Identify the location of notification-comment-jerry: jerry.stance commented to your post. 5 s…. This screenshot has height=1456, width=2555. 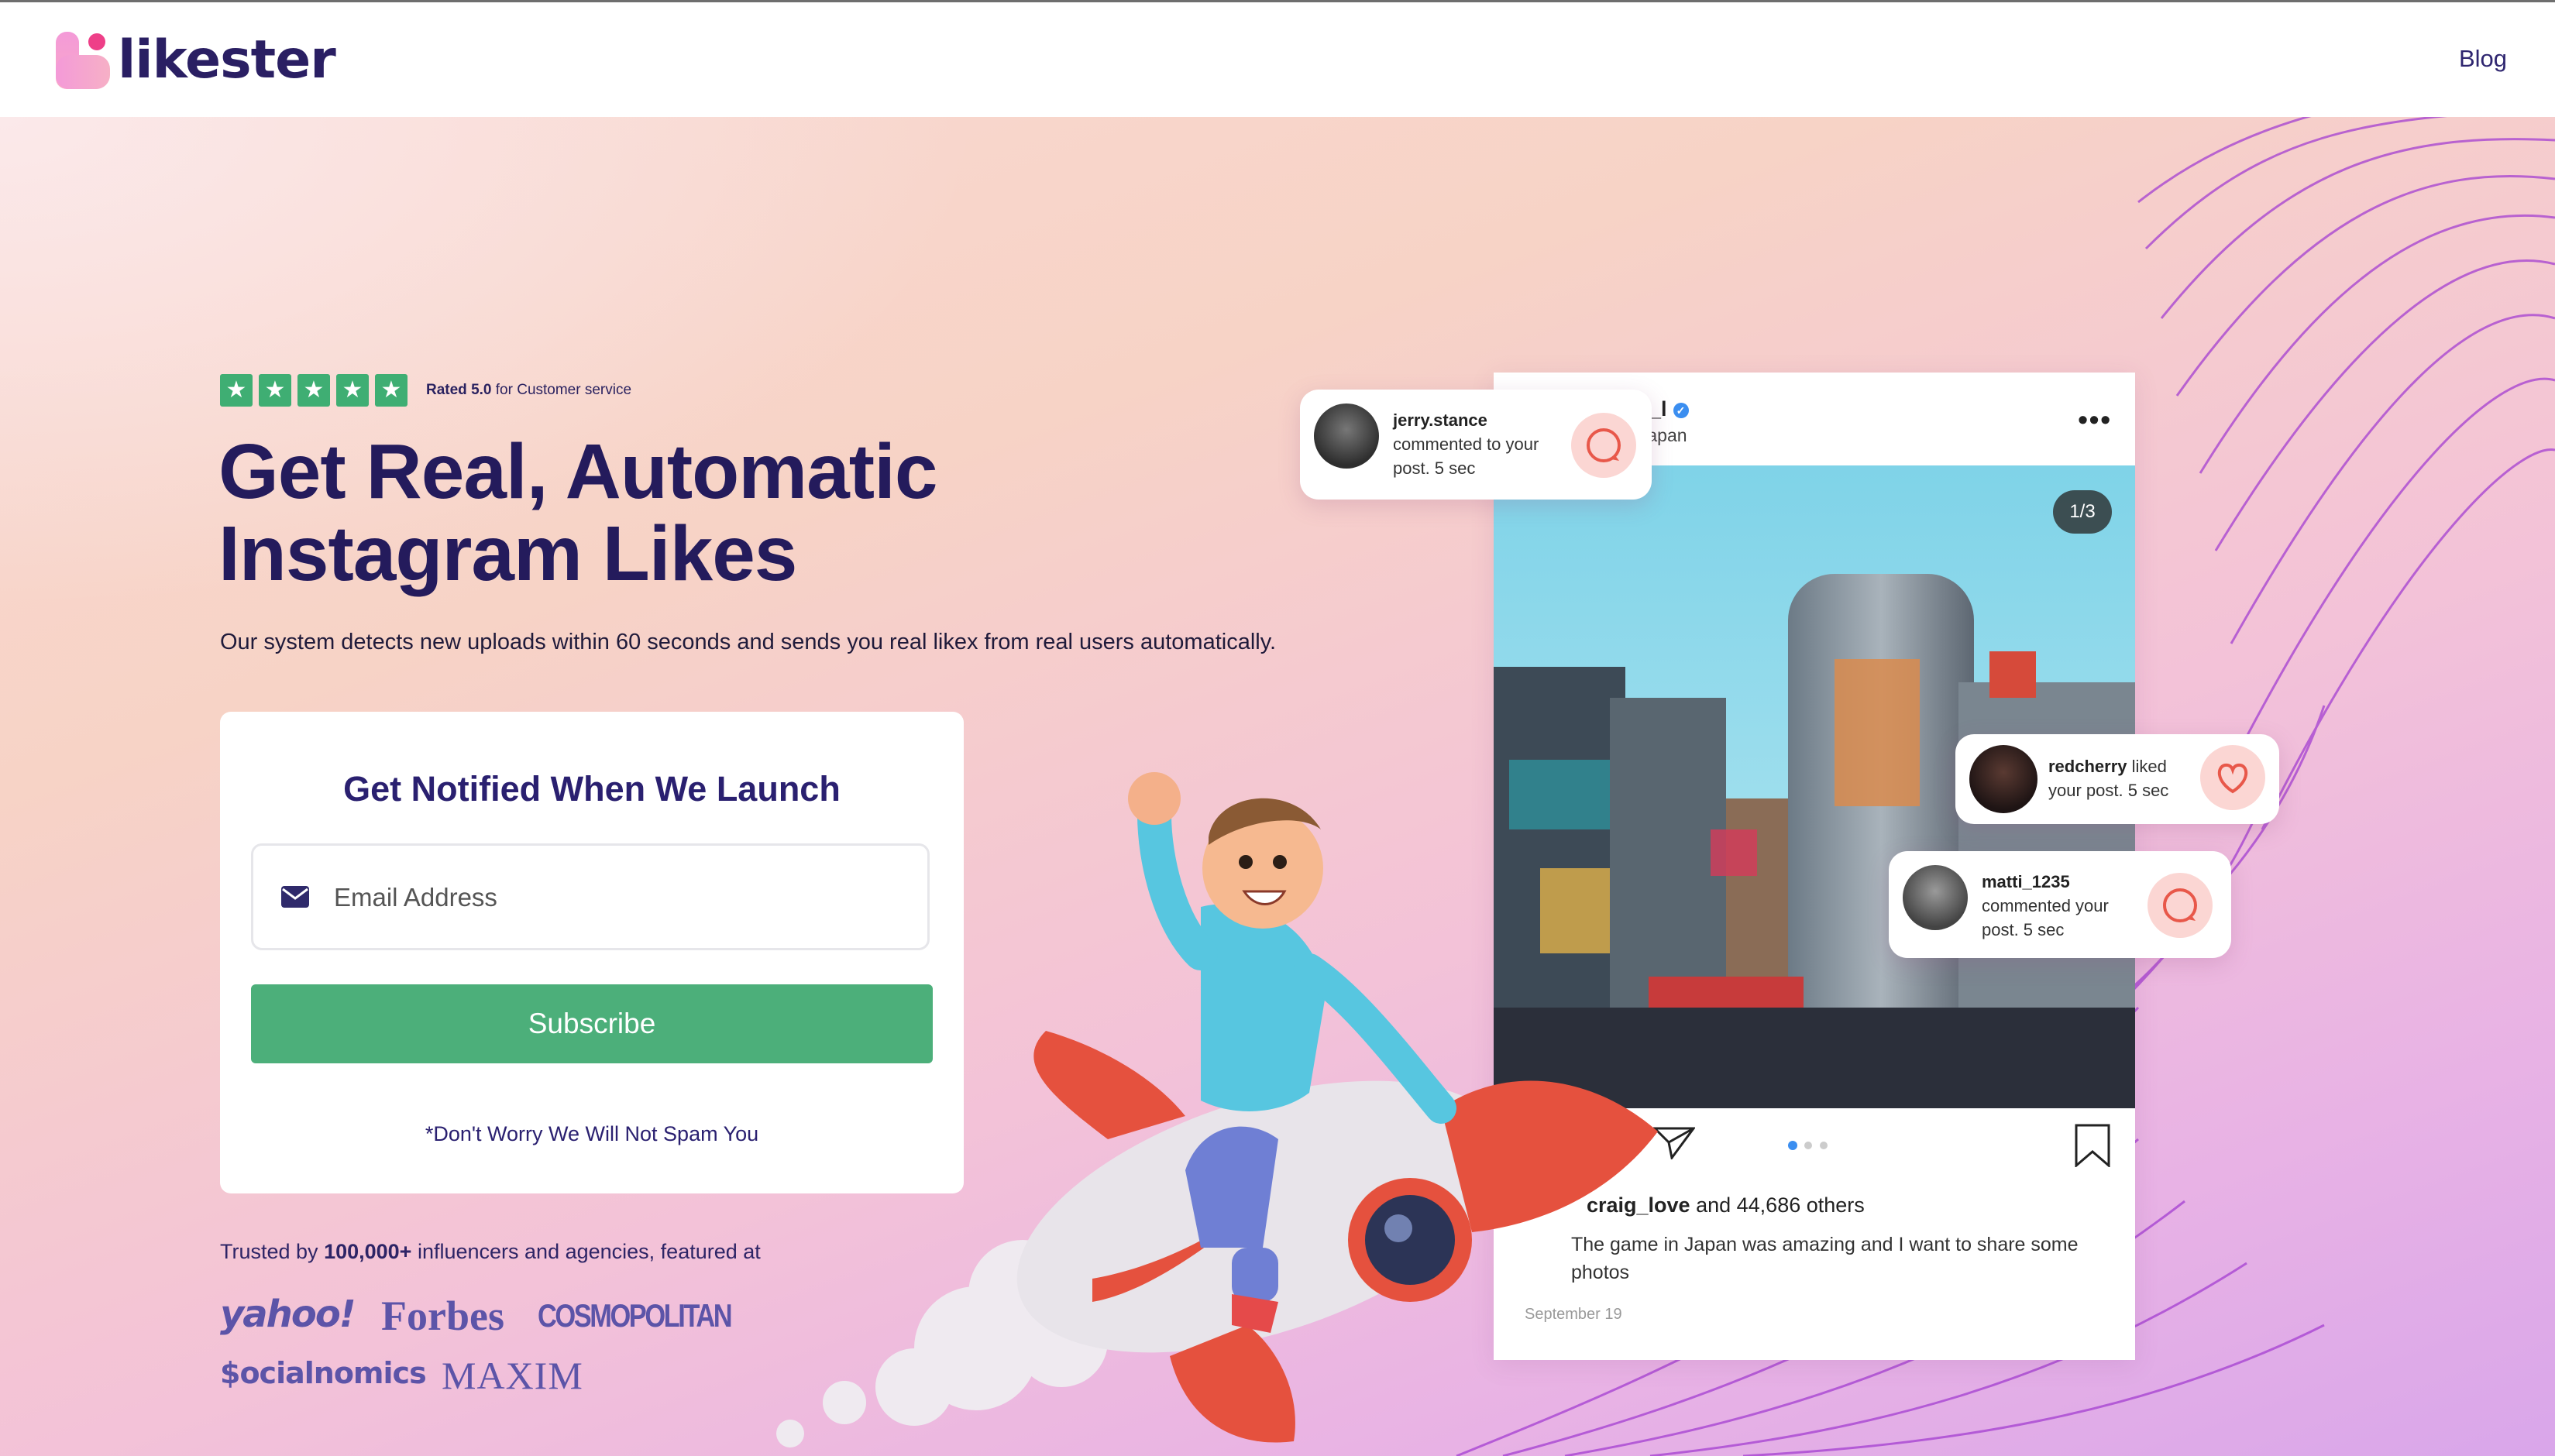
(1476, 445).